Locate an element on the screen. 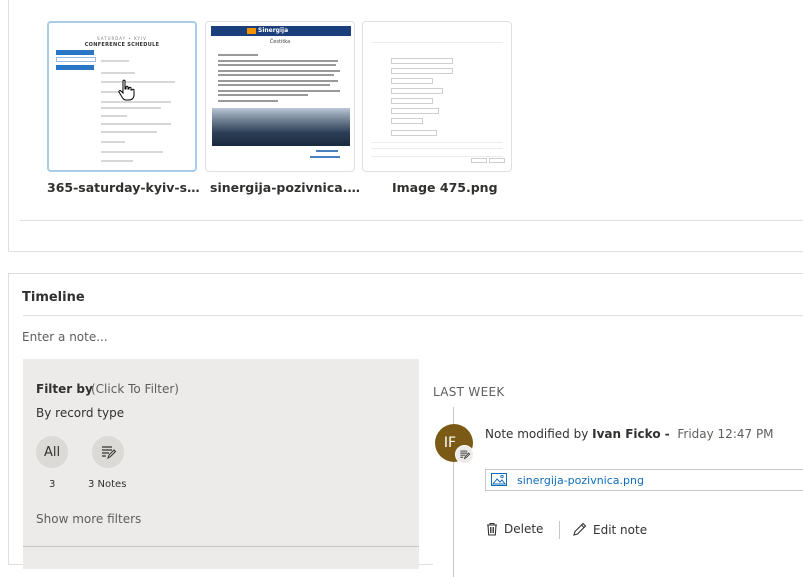 The height and width of the screenshot is (577, 803). note-time: Friday 12:47 PM is located at coordinates (725, 434).